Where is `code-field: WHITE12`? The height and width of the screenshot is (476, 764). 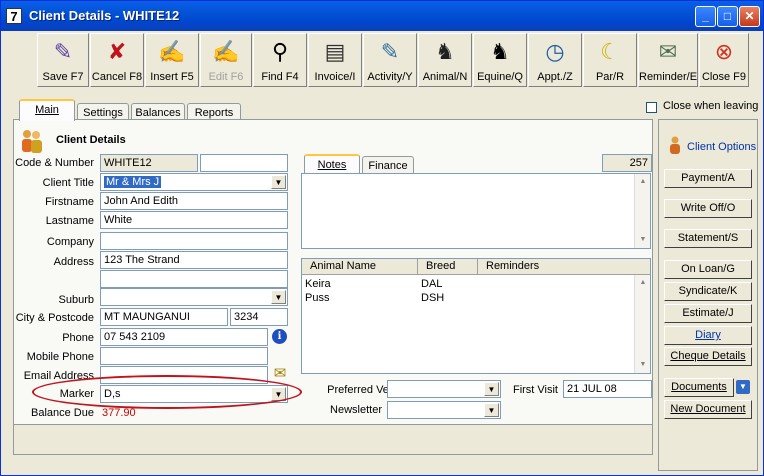
code-field: WHITE12 is located at coordinates (149, 163).